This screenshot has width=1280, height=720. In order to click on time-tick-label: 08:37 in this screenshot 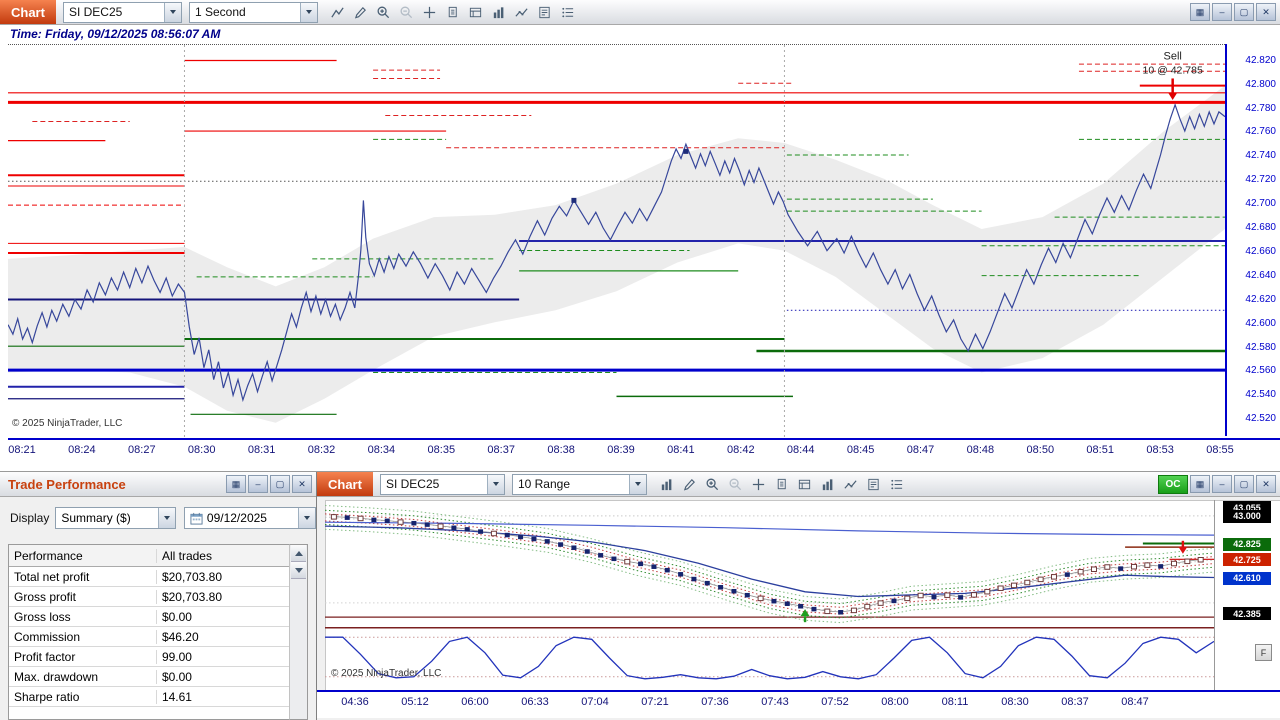, I will do `click(501, 450)`.